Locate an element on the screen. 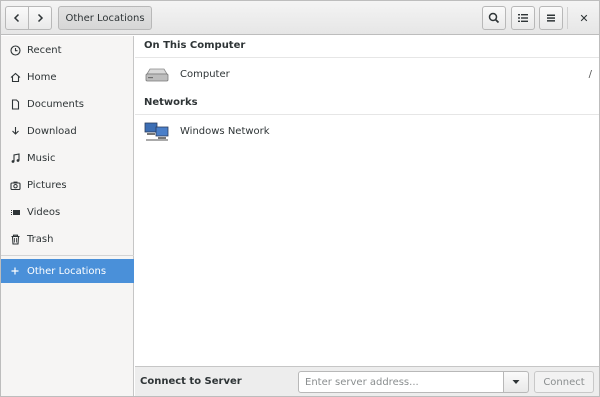  close-button: ✕ is located at coordinates (584, 18).